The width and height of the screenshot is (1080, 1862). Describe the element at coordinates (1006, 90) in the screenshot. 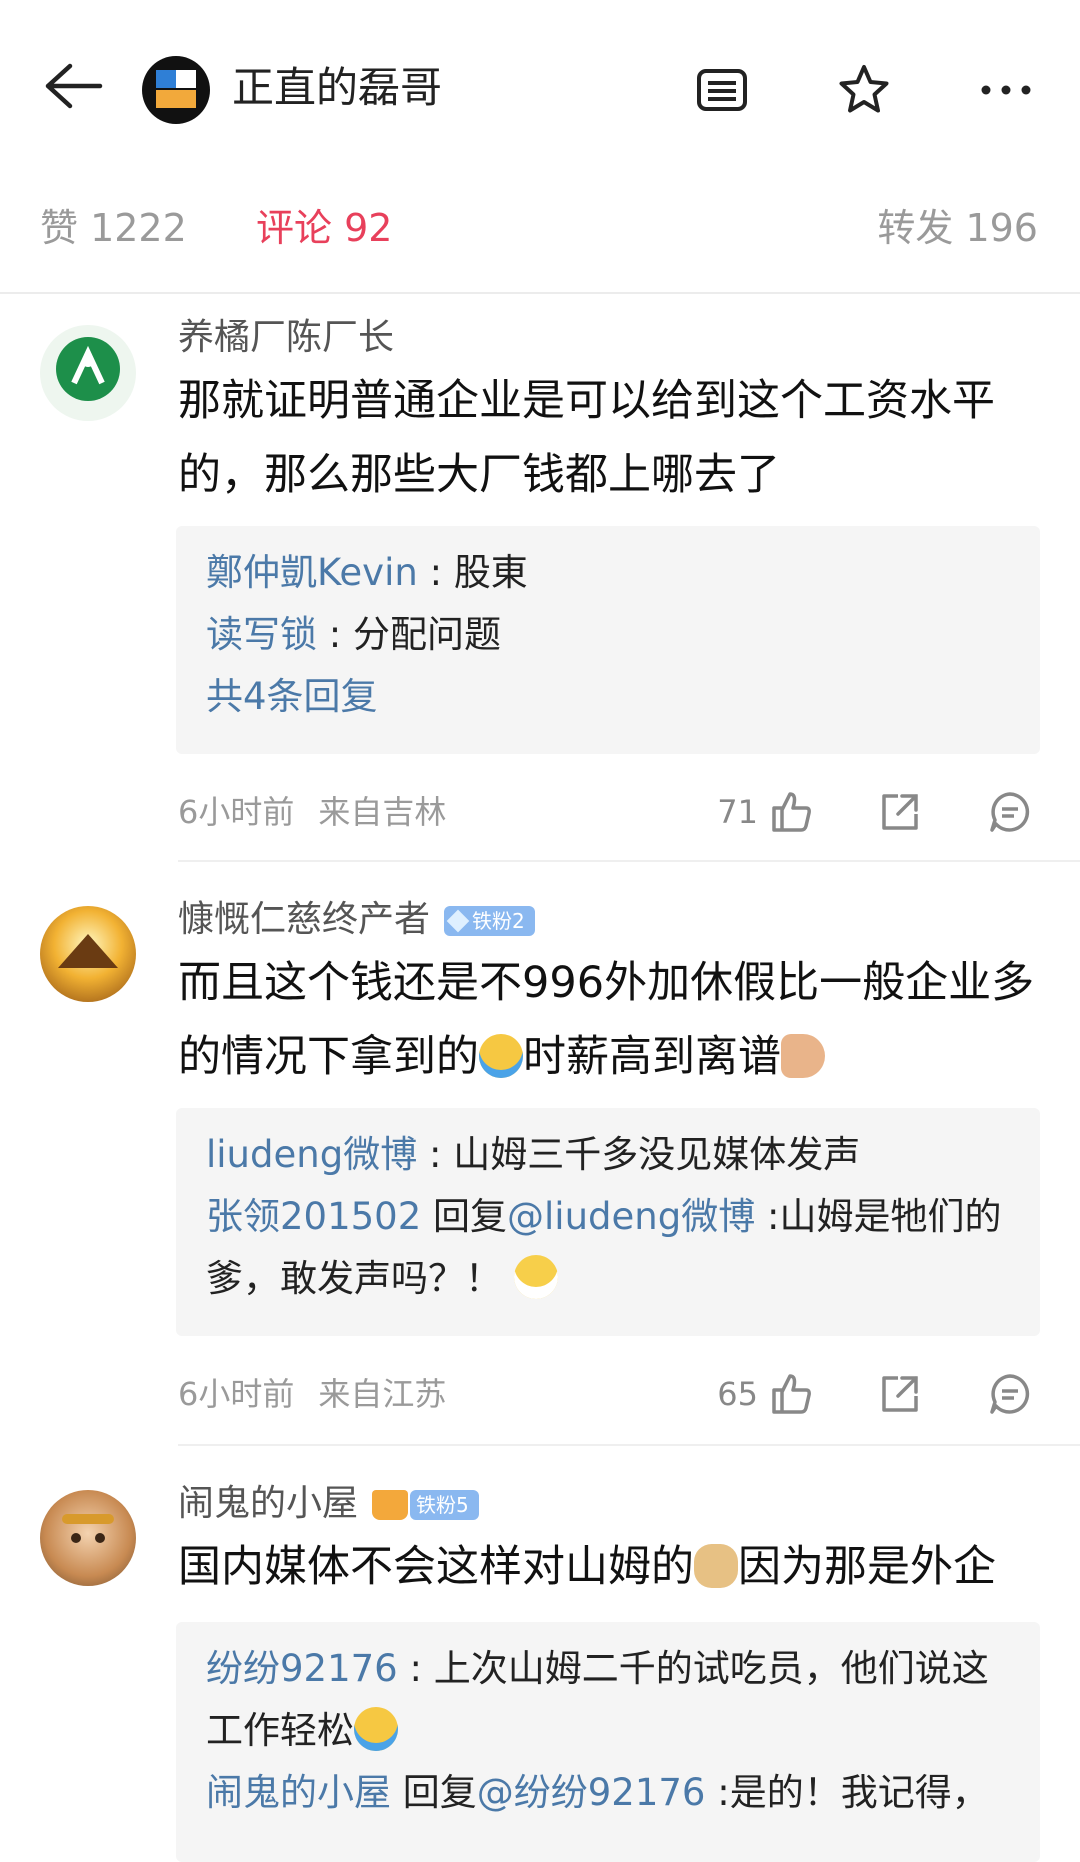

I see `more-icon` at that location.